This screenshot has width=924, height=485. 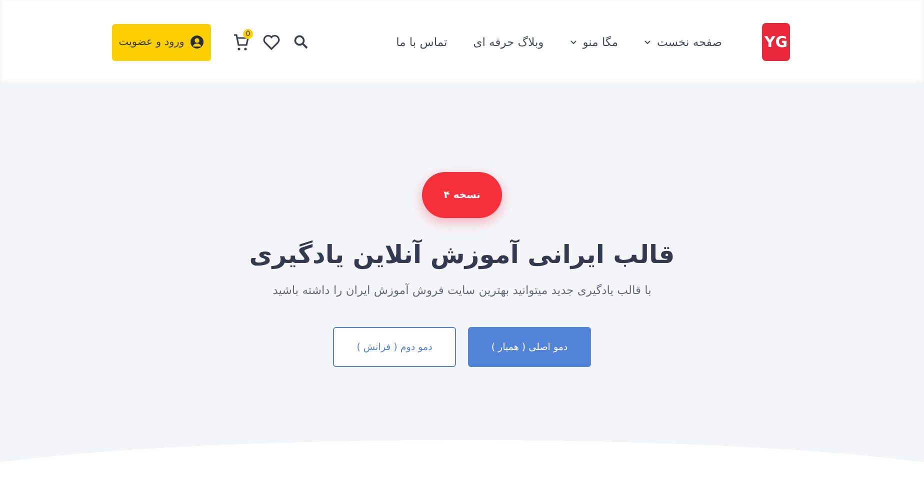 What do you see at coordinates (594, 42) in the screenshot?
I see `nav-link: مگا منو` at bounding box center [594, 42].